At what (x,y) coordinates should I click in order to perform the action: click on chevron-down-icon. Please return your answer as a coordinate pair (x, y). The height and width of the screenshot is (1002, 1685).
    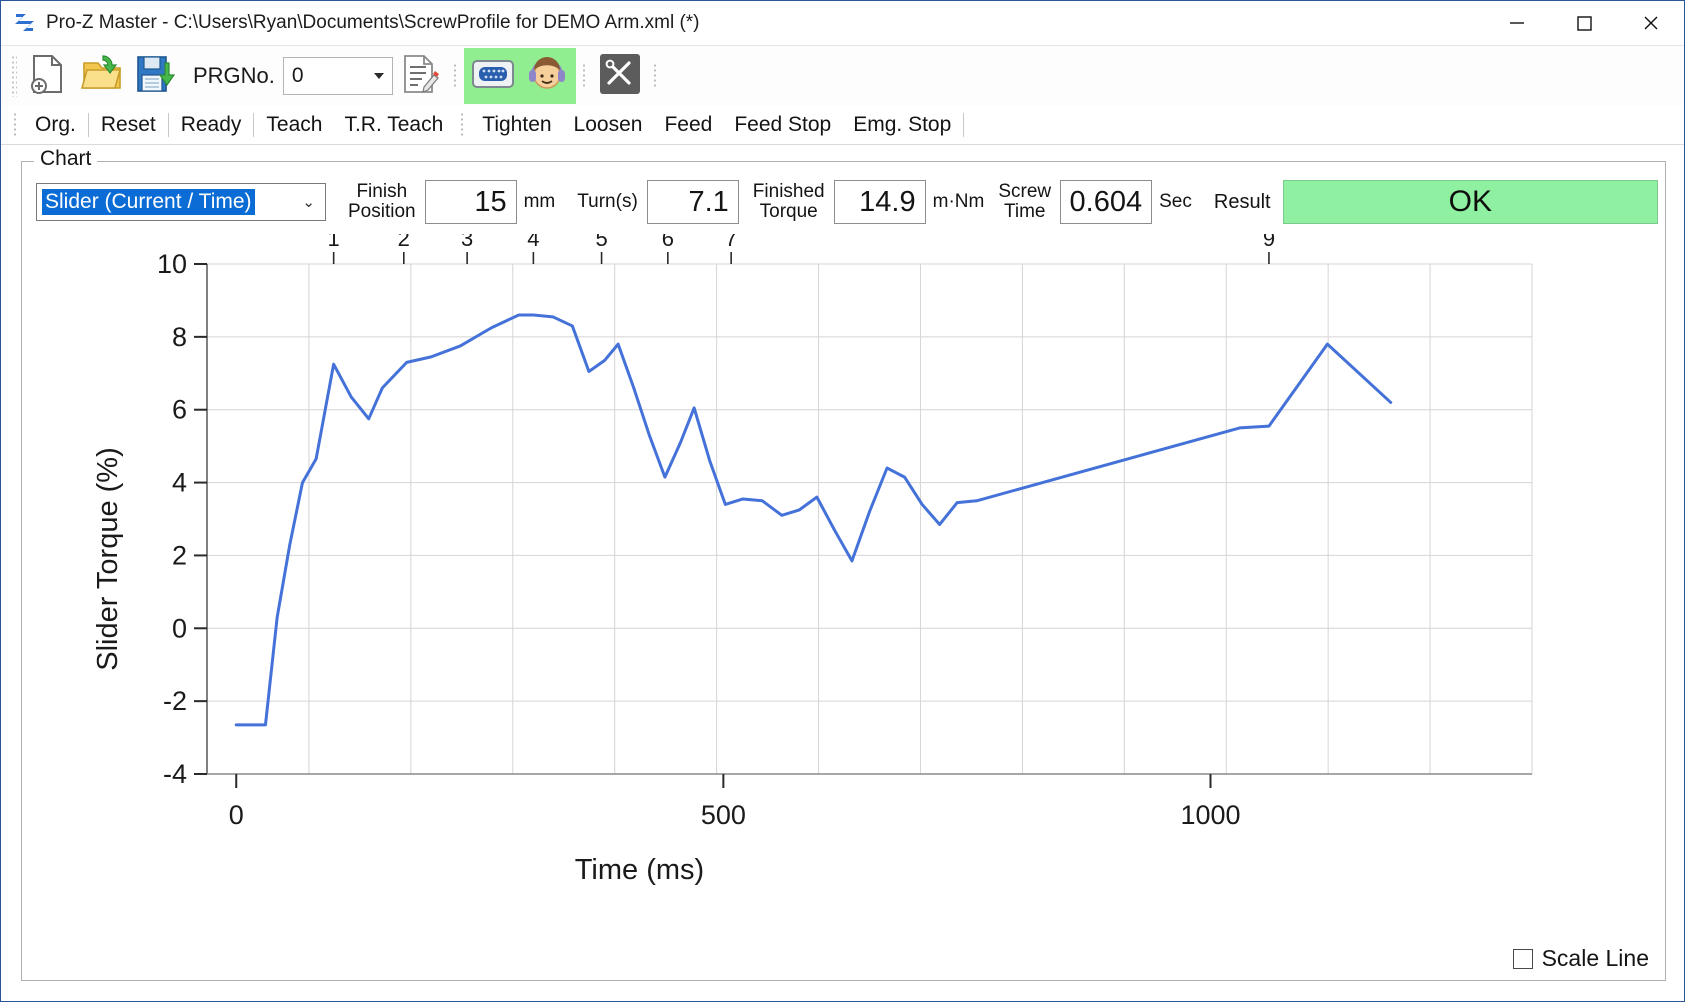
    Looking at the image, I should click on (378, 76).